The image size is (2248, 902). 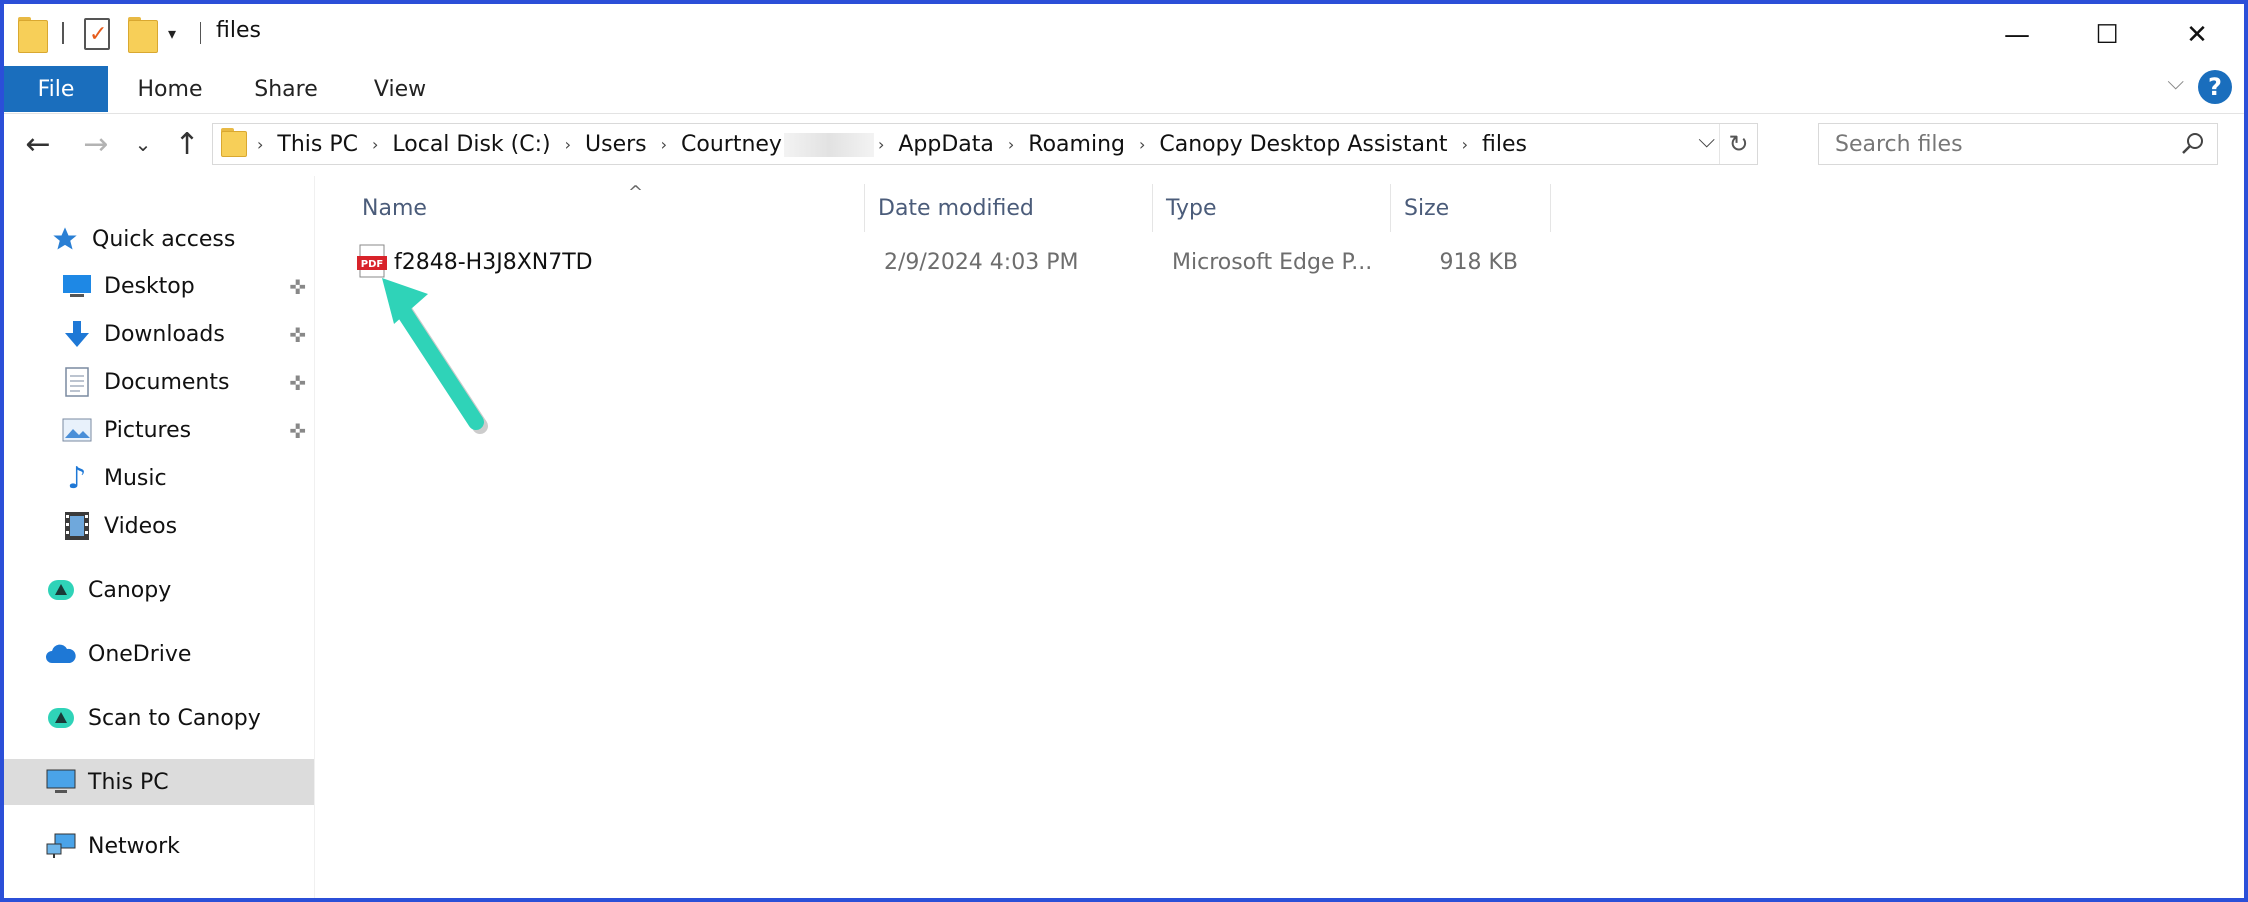 I want to click on breadcrumb-files: files, so click(x=1504, y=144).